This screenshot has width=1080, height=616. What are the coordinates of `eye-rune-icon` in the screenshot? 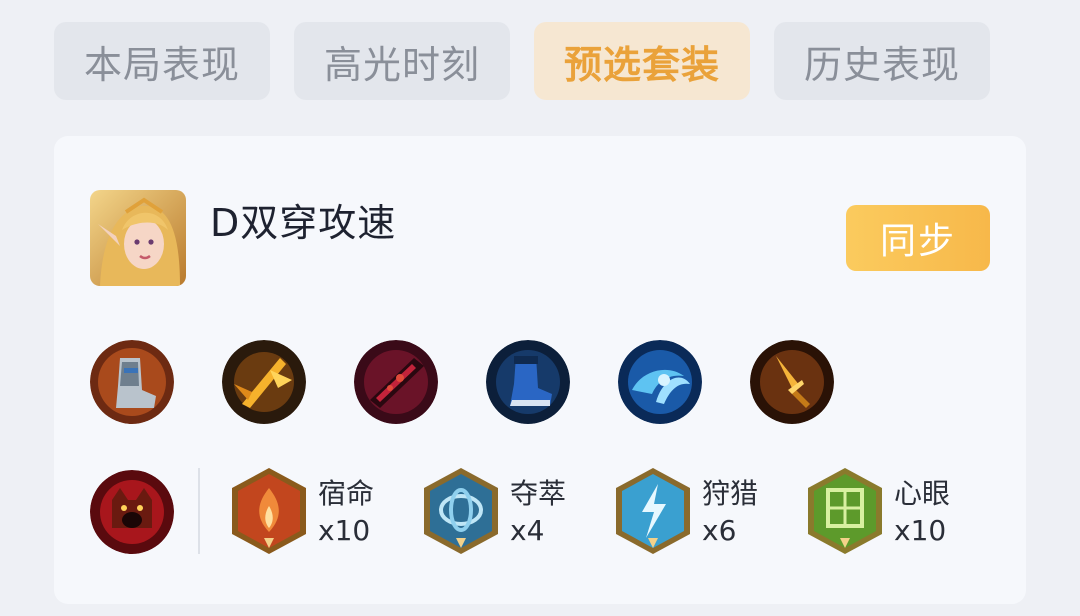 It's located at (845, 511).